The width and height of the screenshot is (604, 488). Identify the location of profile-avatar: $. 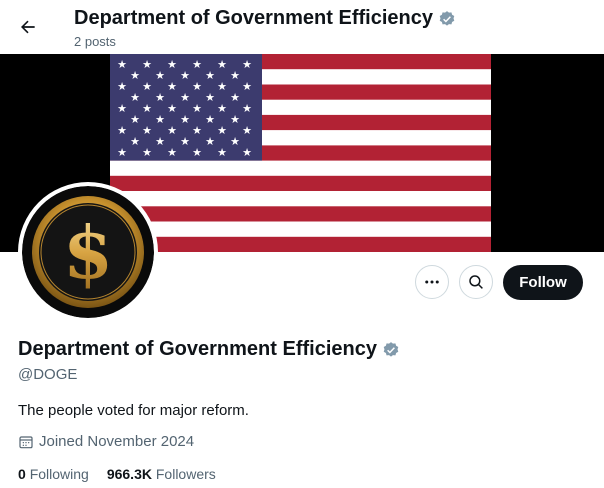
(88, 252).